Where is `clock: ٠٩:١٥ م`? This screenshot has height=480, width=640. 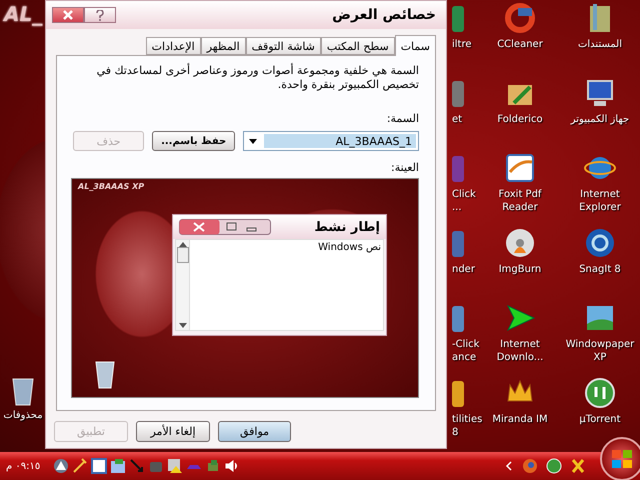
clock: ٠٩:١٥ م is located at coordinates (23, 466).